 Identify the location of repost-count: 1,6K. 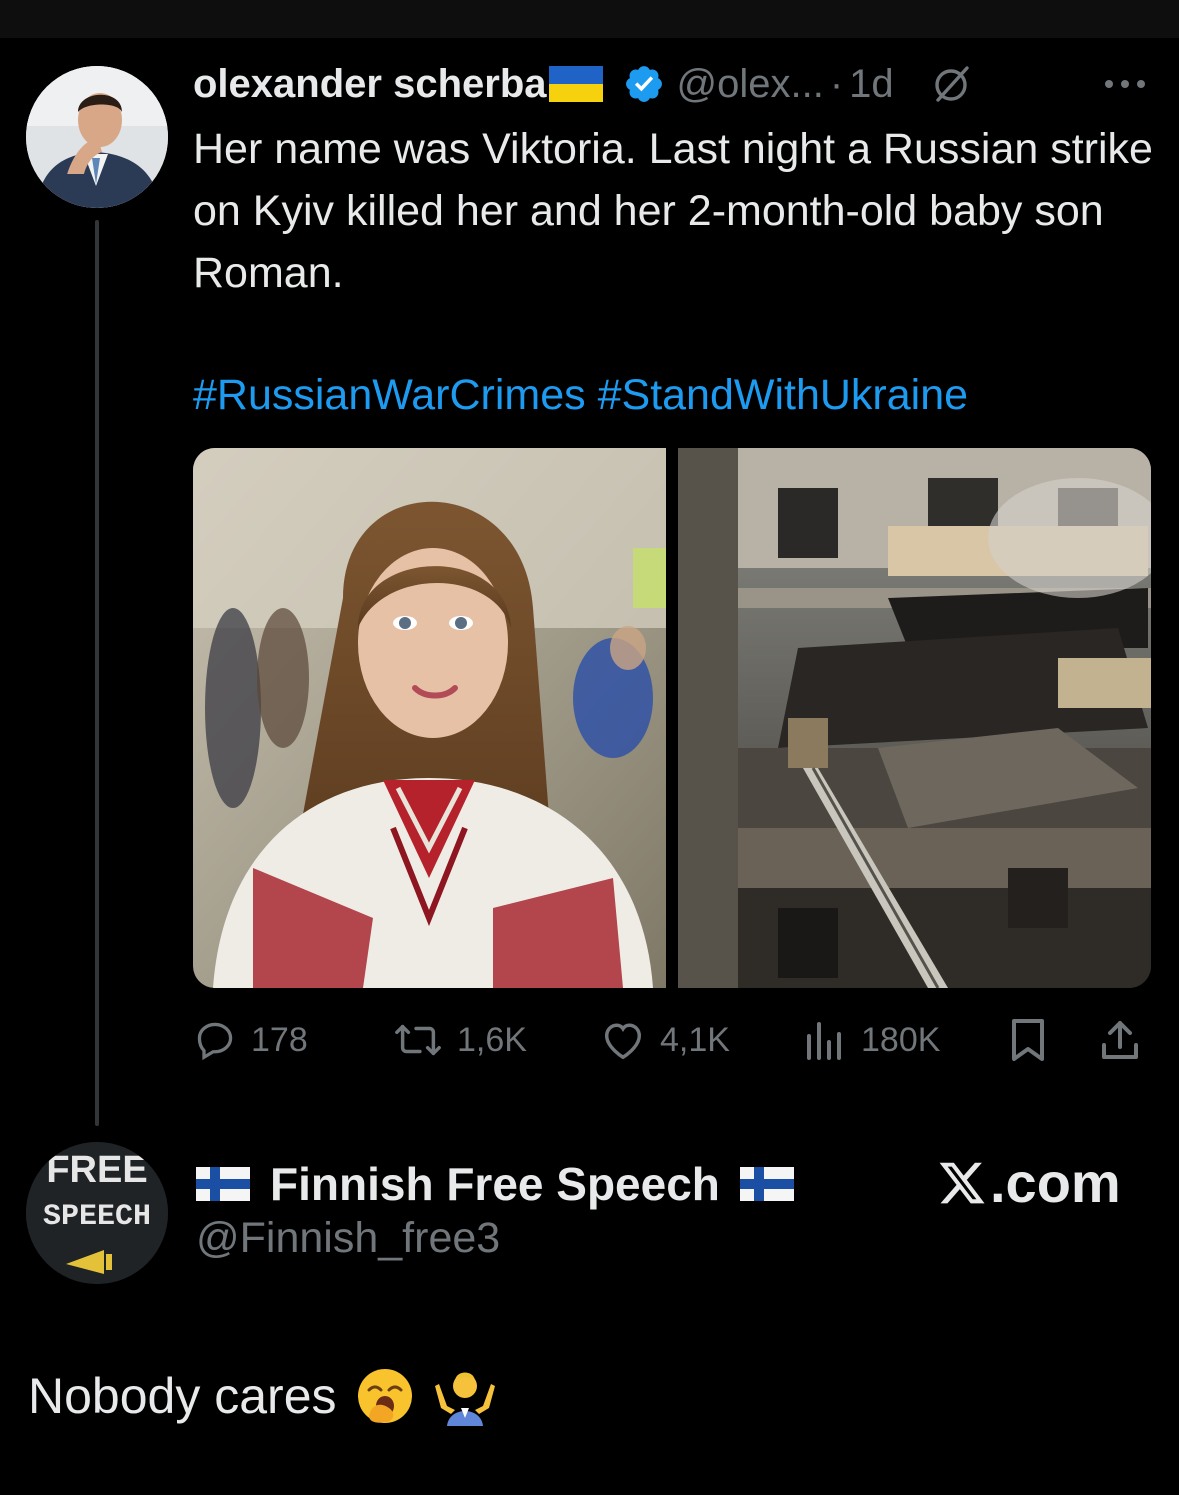
(492, 1039).